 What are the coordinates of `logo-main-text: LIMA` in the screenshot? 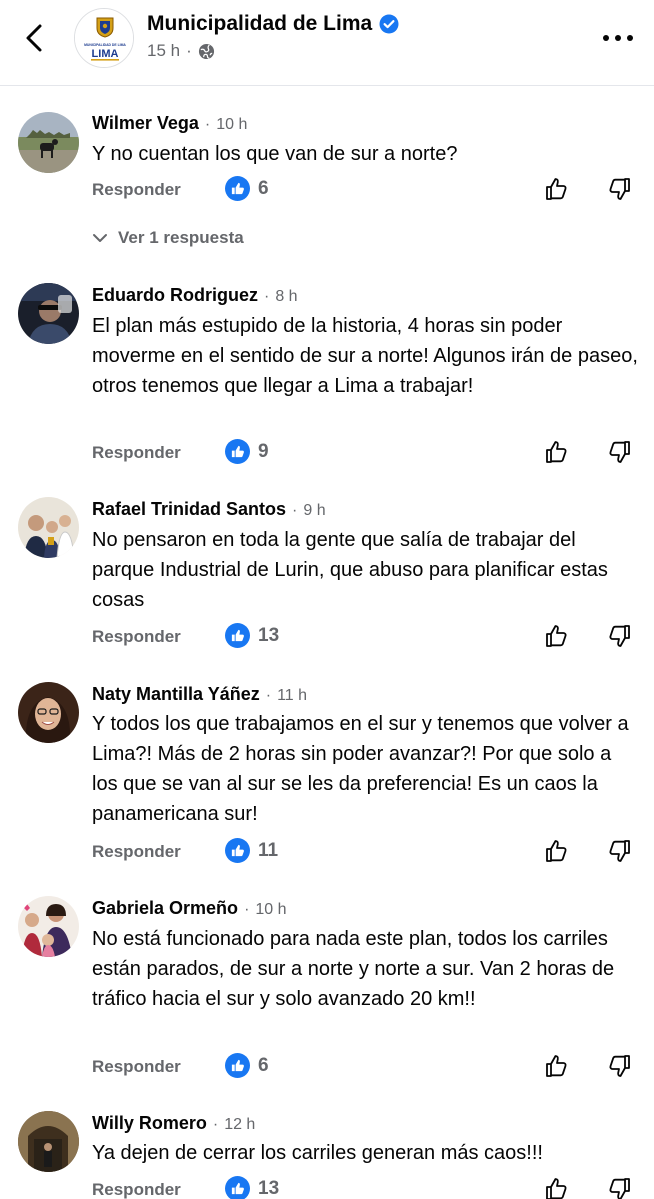 It's located at (105, 54).